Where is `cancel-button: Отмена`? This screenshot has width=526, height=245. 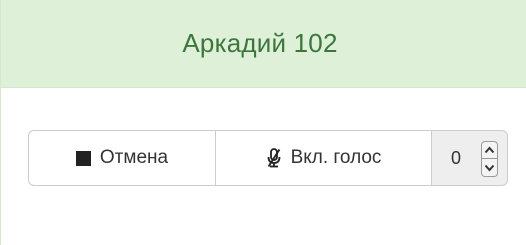 cancel-button: Отмена is located at coordinates (122, 158).